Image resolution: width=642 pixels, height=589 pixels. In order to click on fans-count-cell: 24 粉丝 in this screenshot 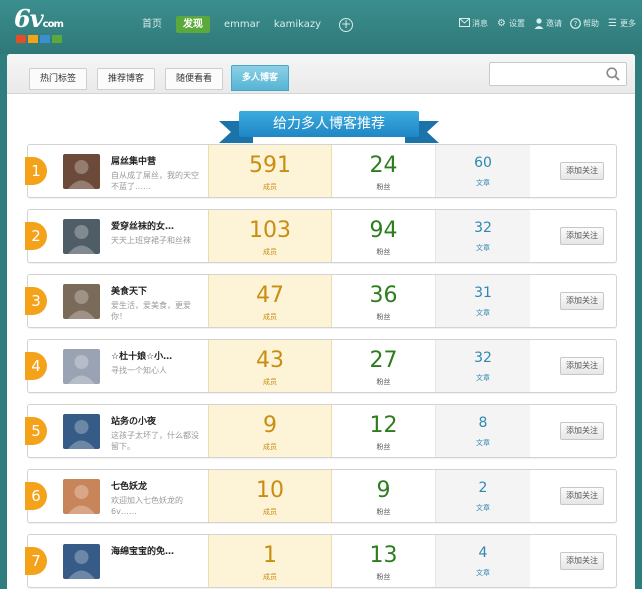, I will do `click(384, 171)`.